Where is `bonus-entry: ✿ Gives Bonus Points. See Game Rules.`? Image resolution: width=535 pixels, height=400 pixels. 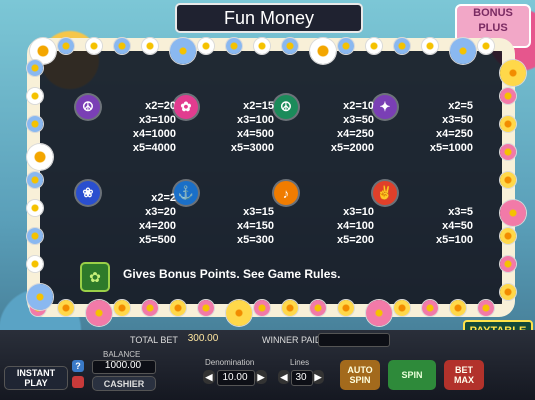
bonus-entry: ✿ Gives Bonus Points. See Game Rules. is located at coordinates (240, 277).